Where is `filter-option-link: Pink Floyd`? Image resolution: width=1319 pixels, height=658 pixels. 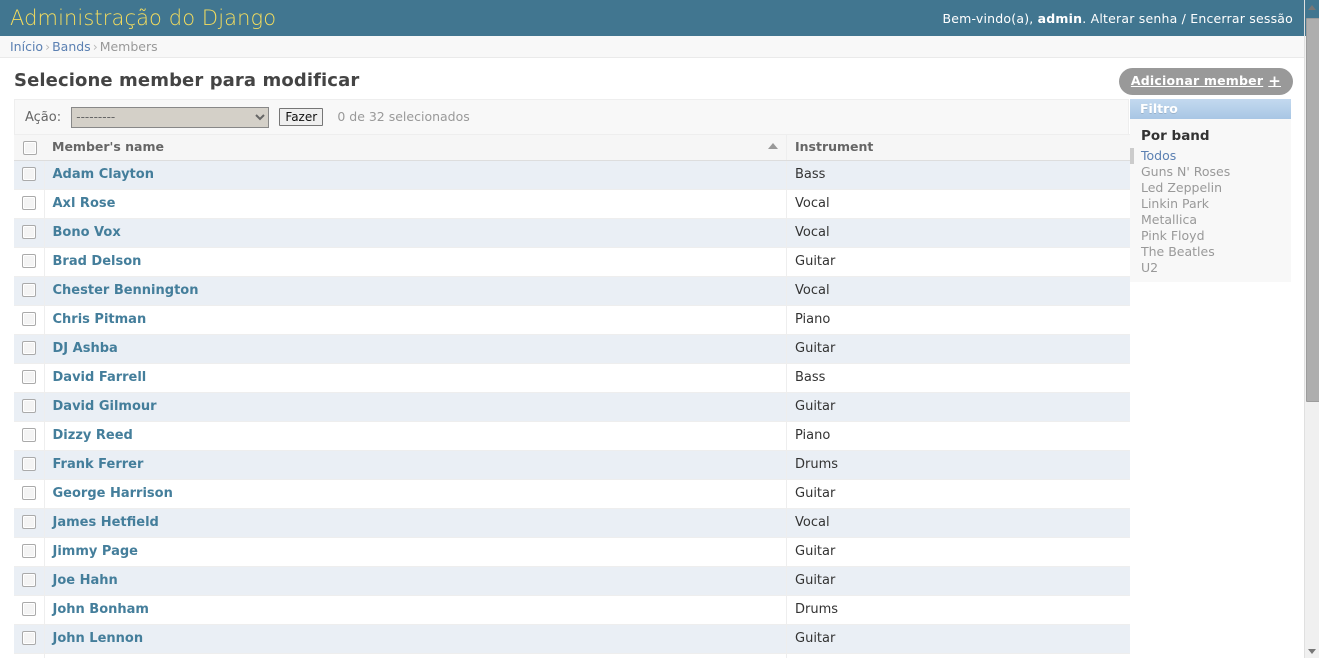
filter-option-link: Pink Floyd is located at coordinates (1173, 235).